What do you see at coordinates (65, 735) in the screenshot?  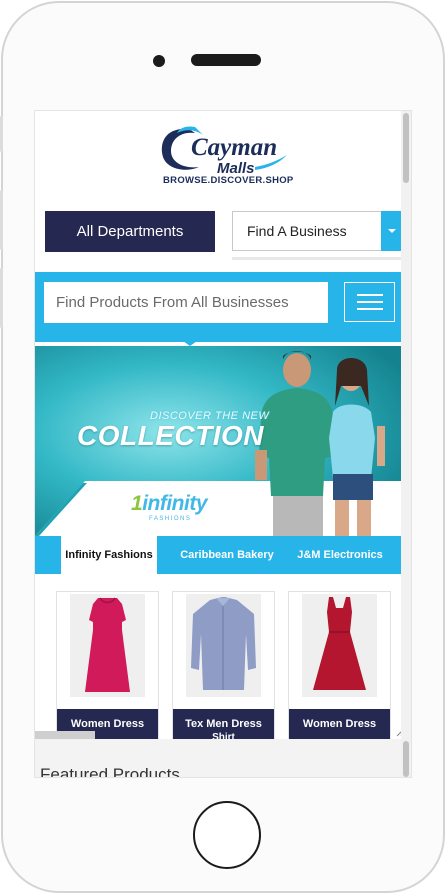 I see `horizontal-scrollbar` at bounding box center [65, 735].